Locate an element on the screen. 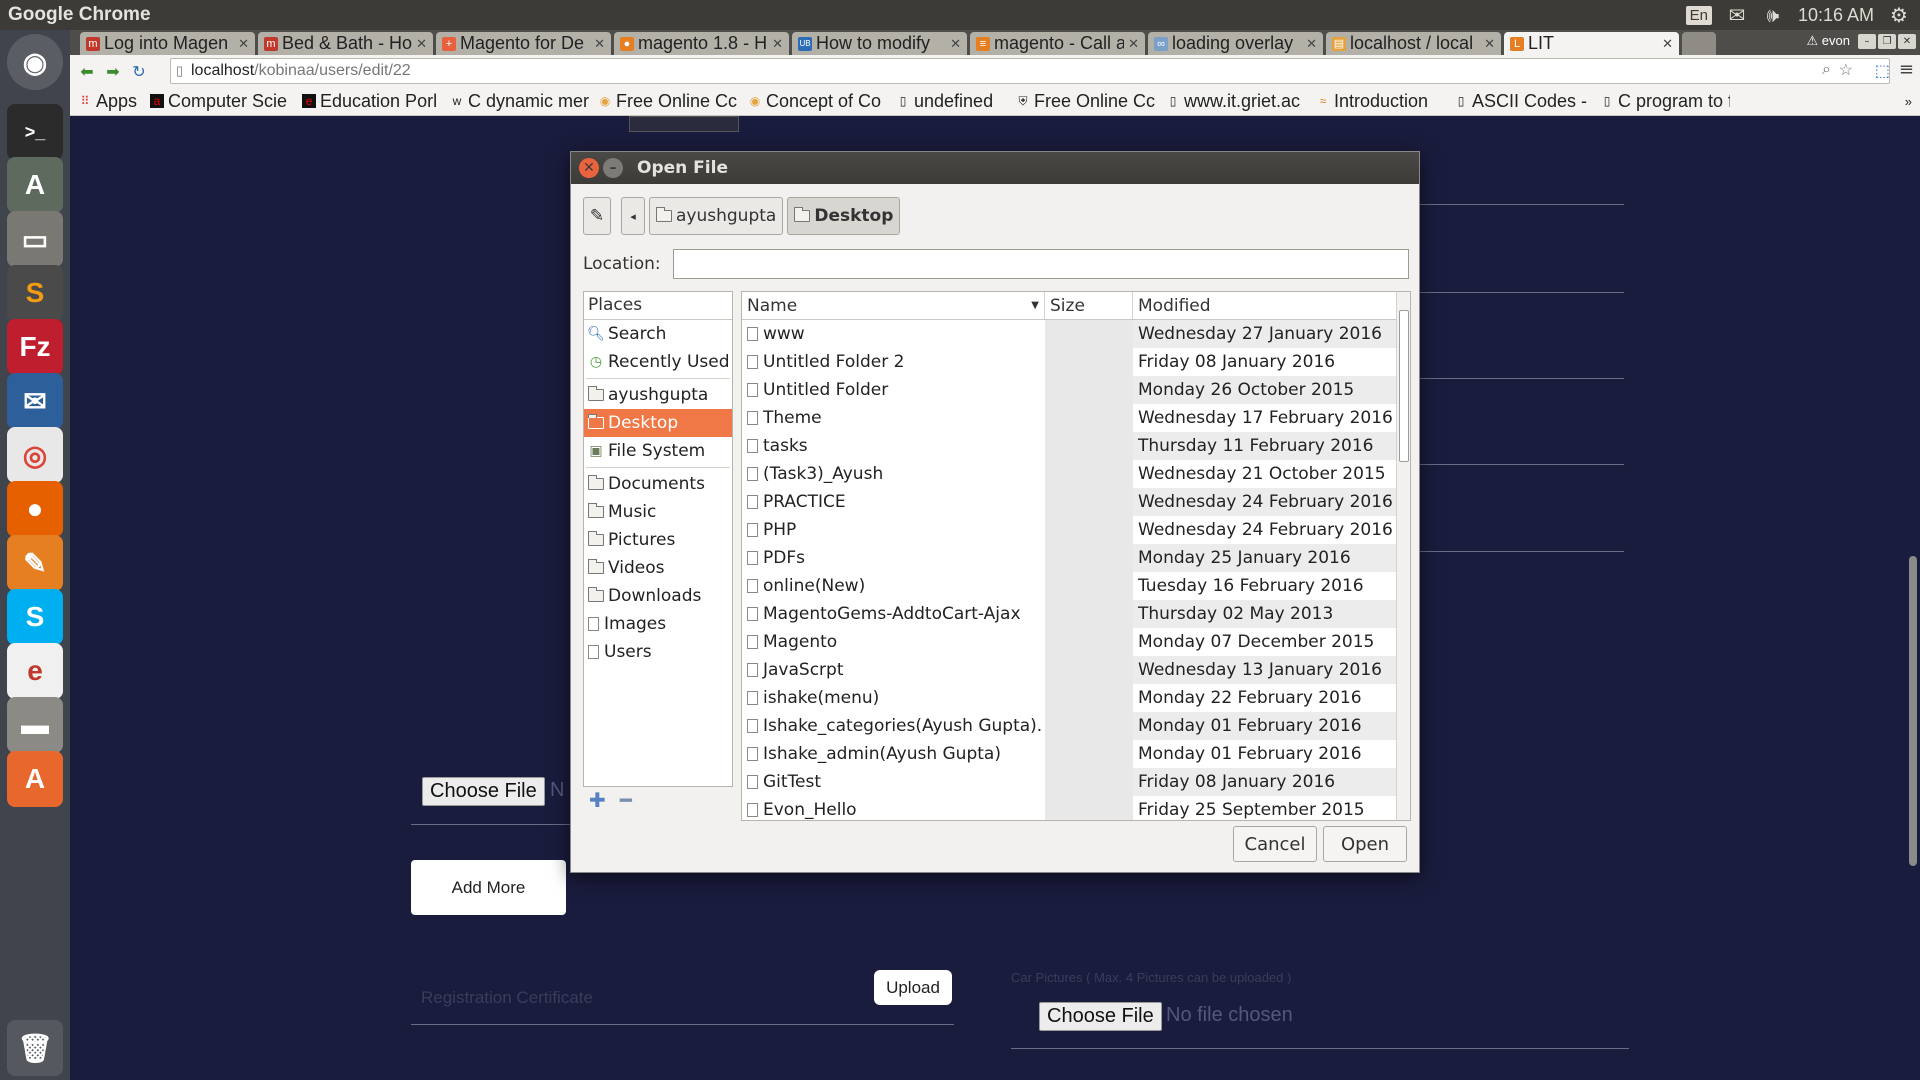  place-pictures: Pictures is located at coordinates (658, 540).